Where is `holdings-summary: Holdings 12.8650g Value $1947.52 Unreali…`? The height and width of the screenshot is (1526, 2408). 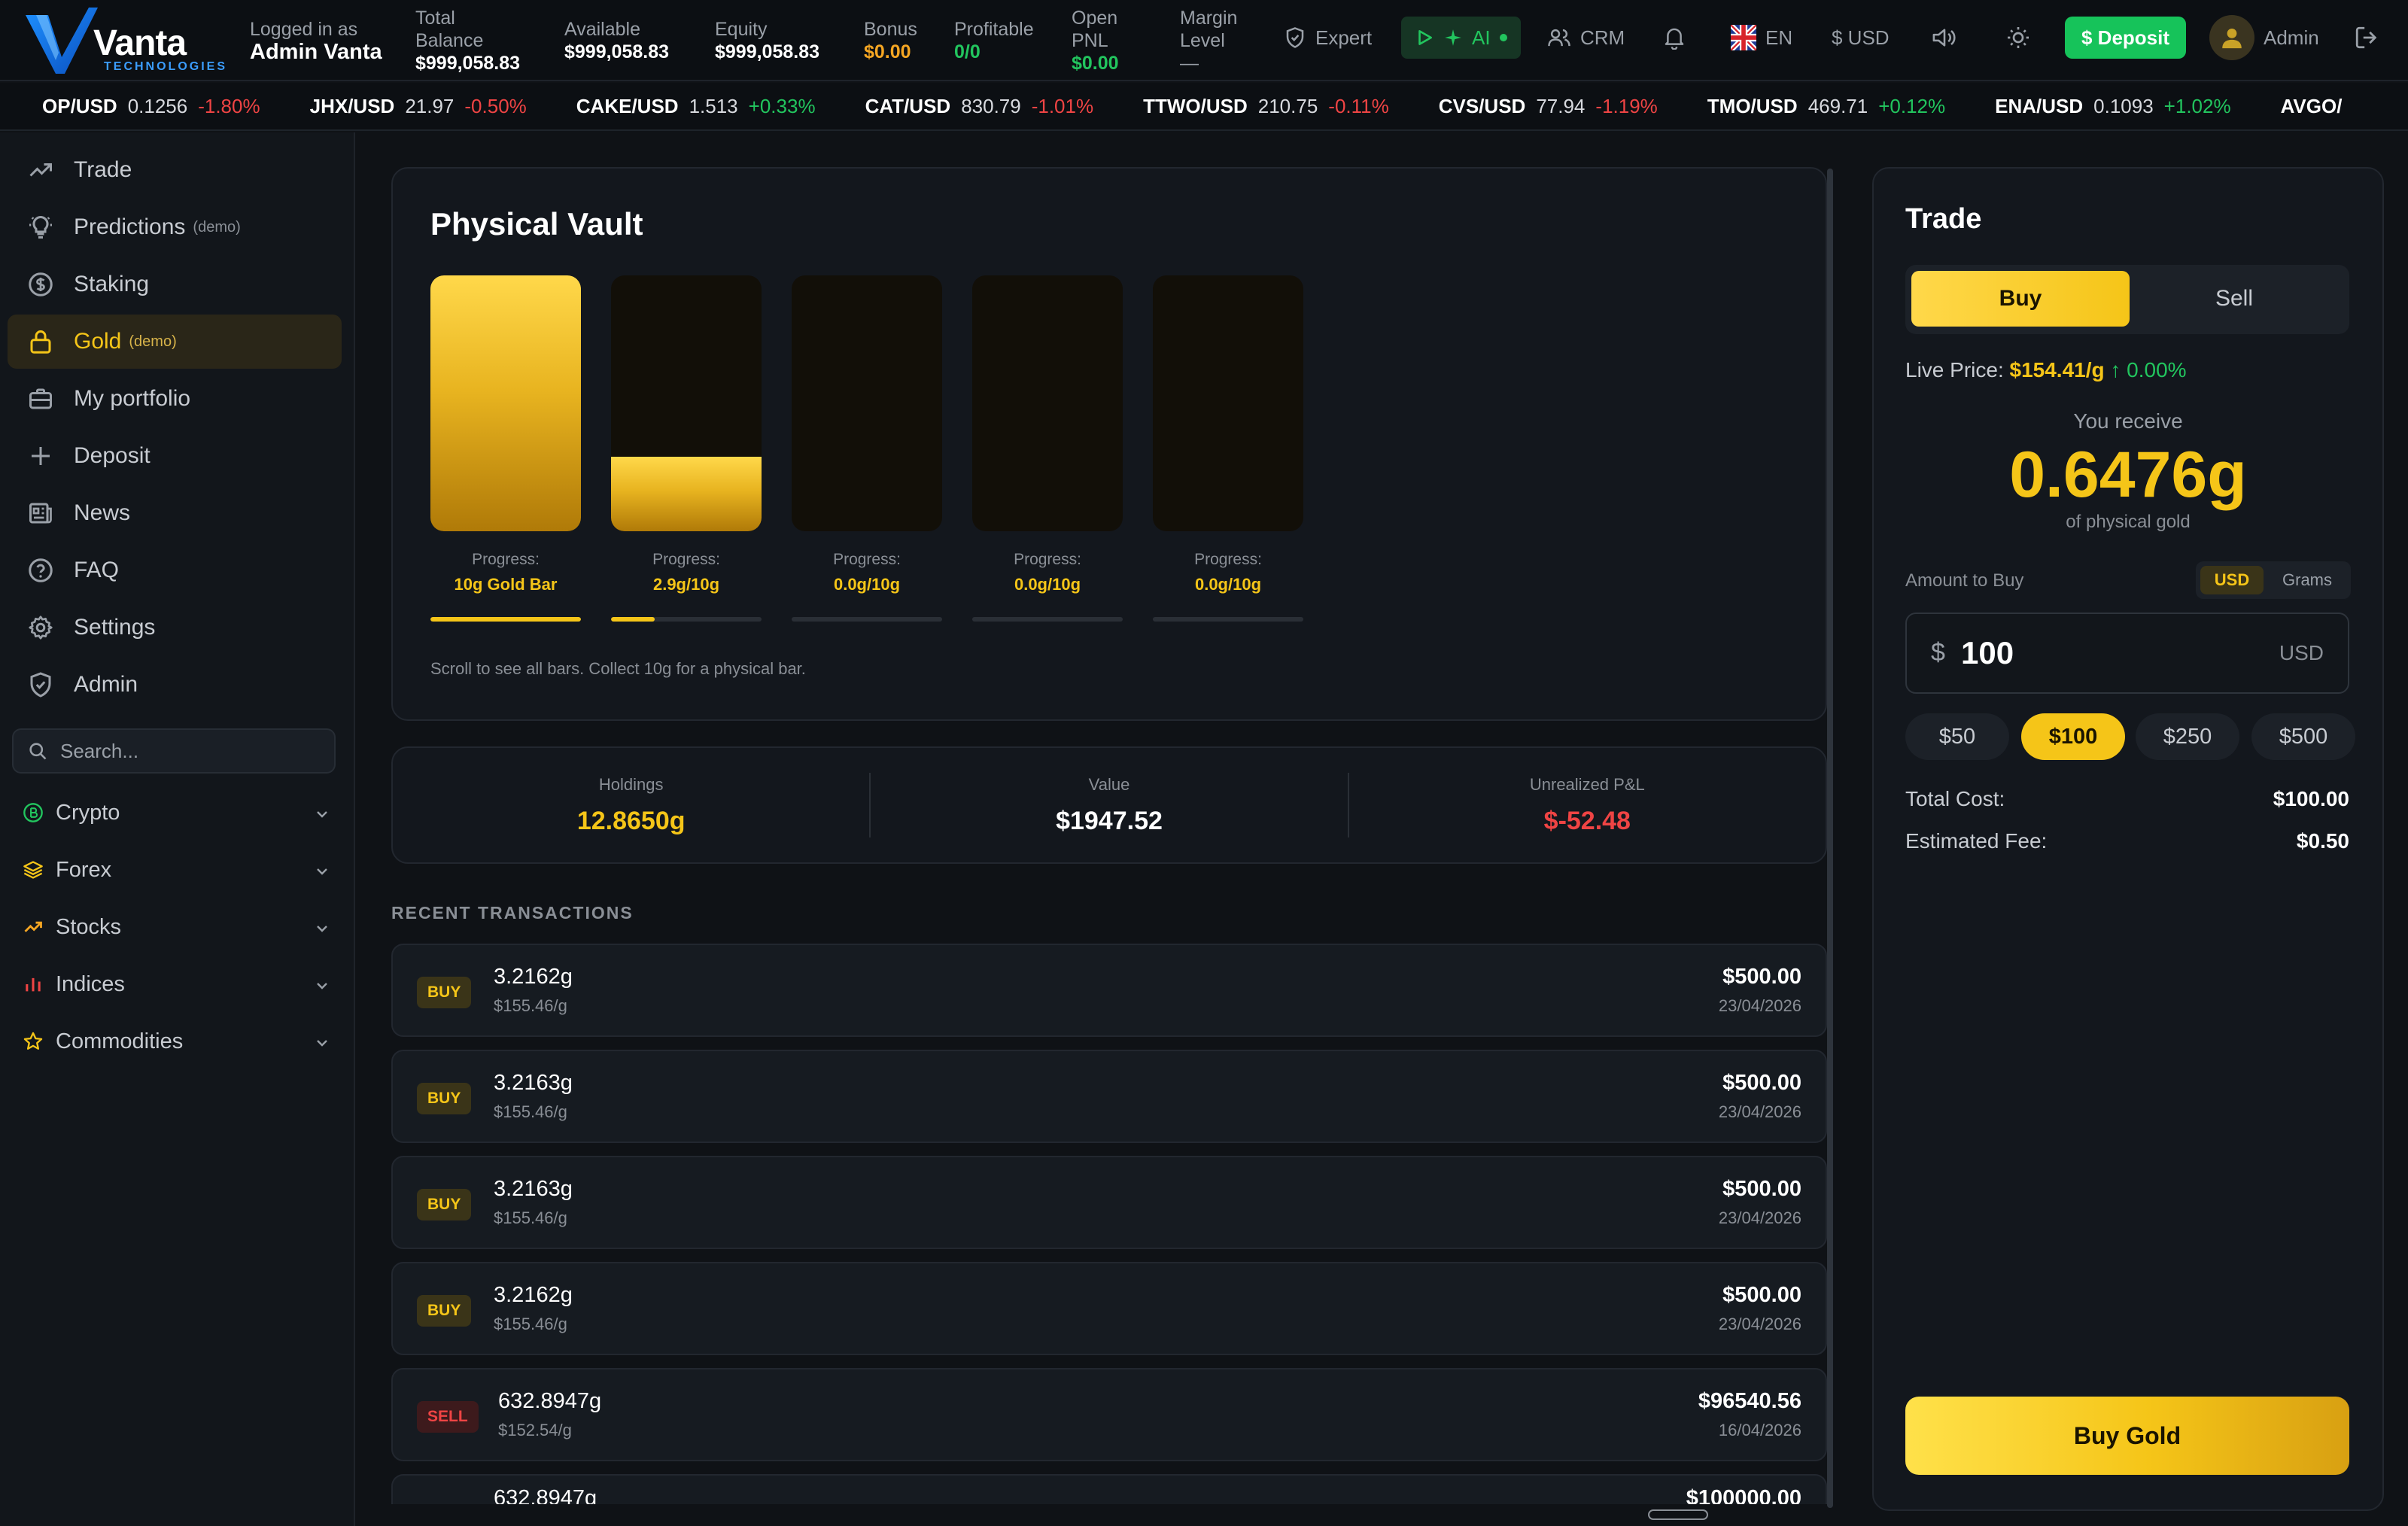 holdings-summary: Holdings 12.8650g Value $1947.52 Unreali… is located at coordinates (1109, 805).